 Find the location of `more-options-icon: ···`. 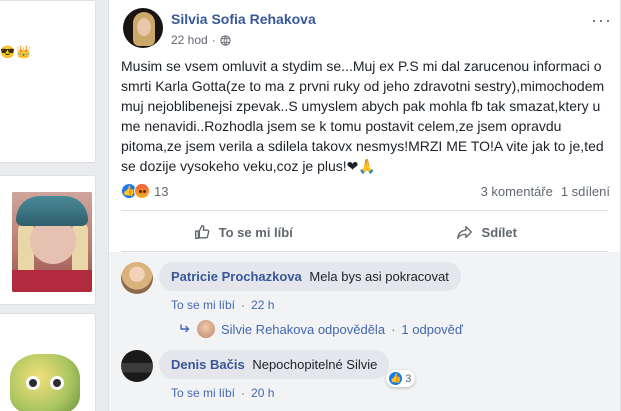

more-options-icon: ··· is located at coordinates (601, 20).